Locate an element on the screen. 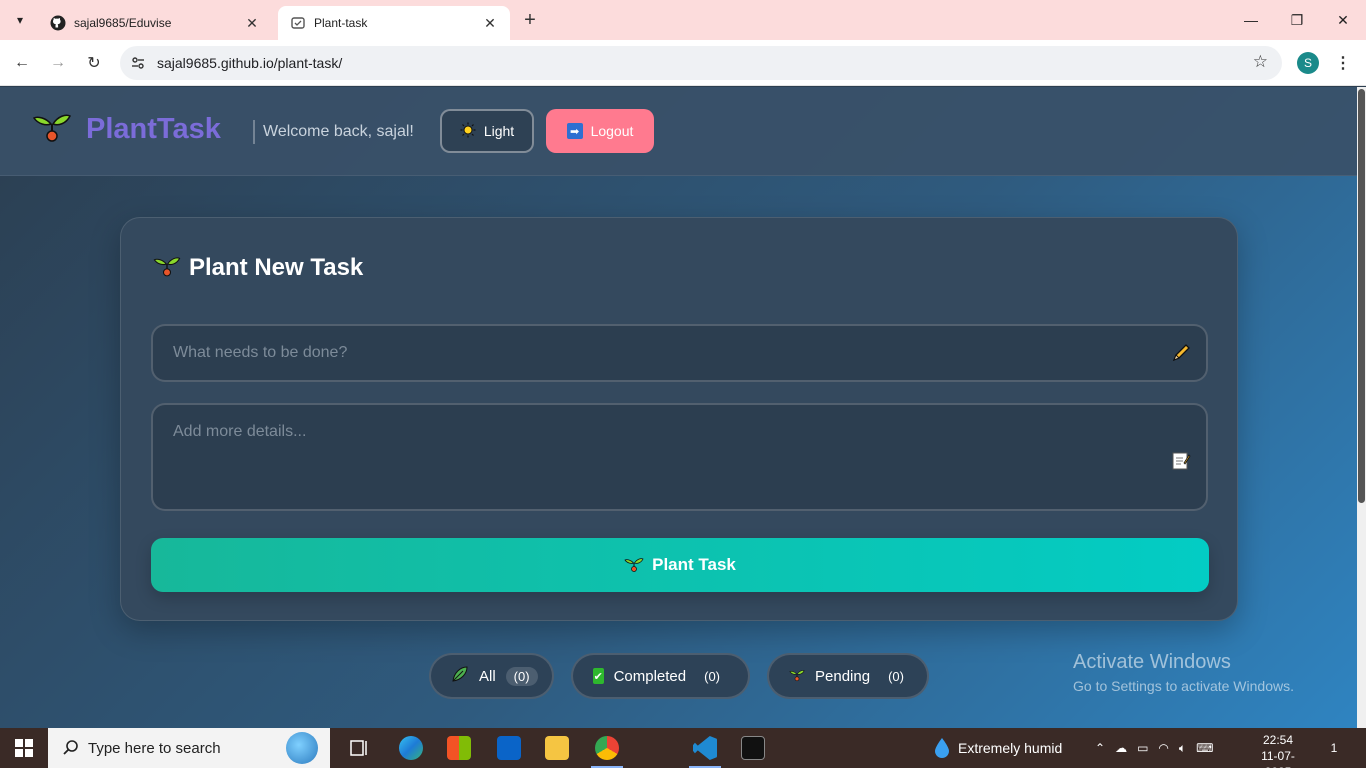 This screenshot has width=1366, height=768. search-icon is located at coordinates (70, 747).